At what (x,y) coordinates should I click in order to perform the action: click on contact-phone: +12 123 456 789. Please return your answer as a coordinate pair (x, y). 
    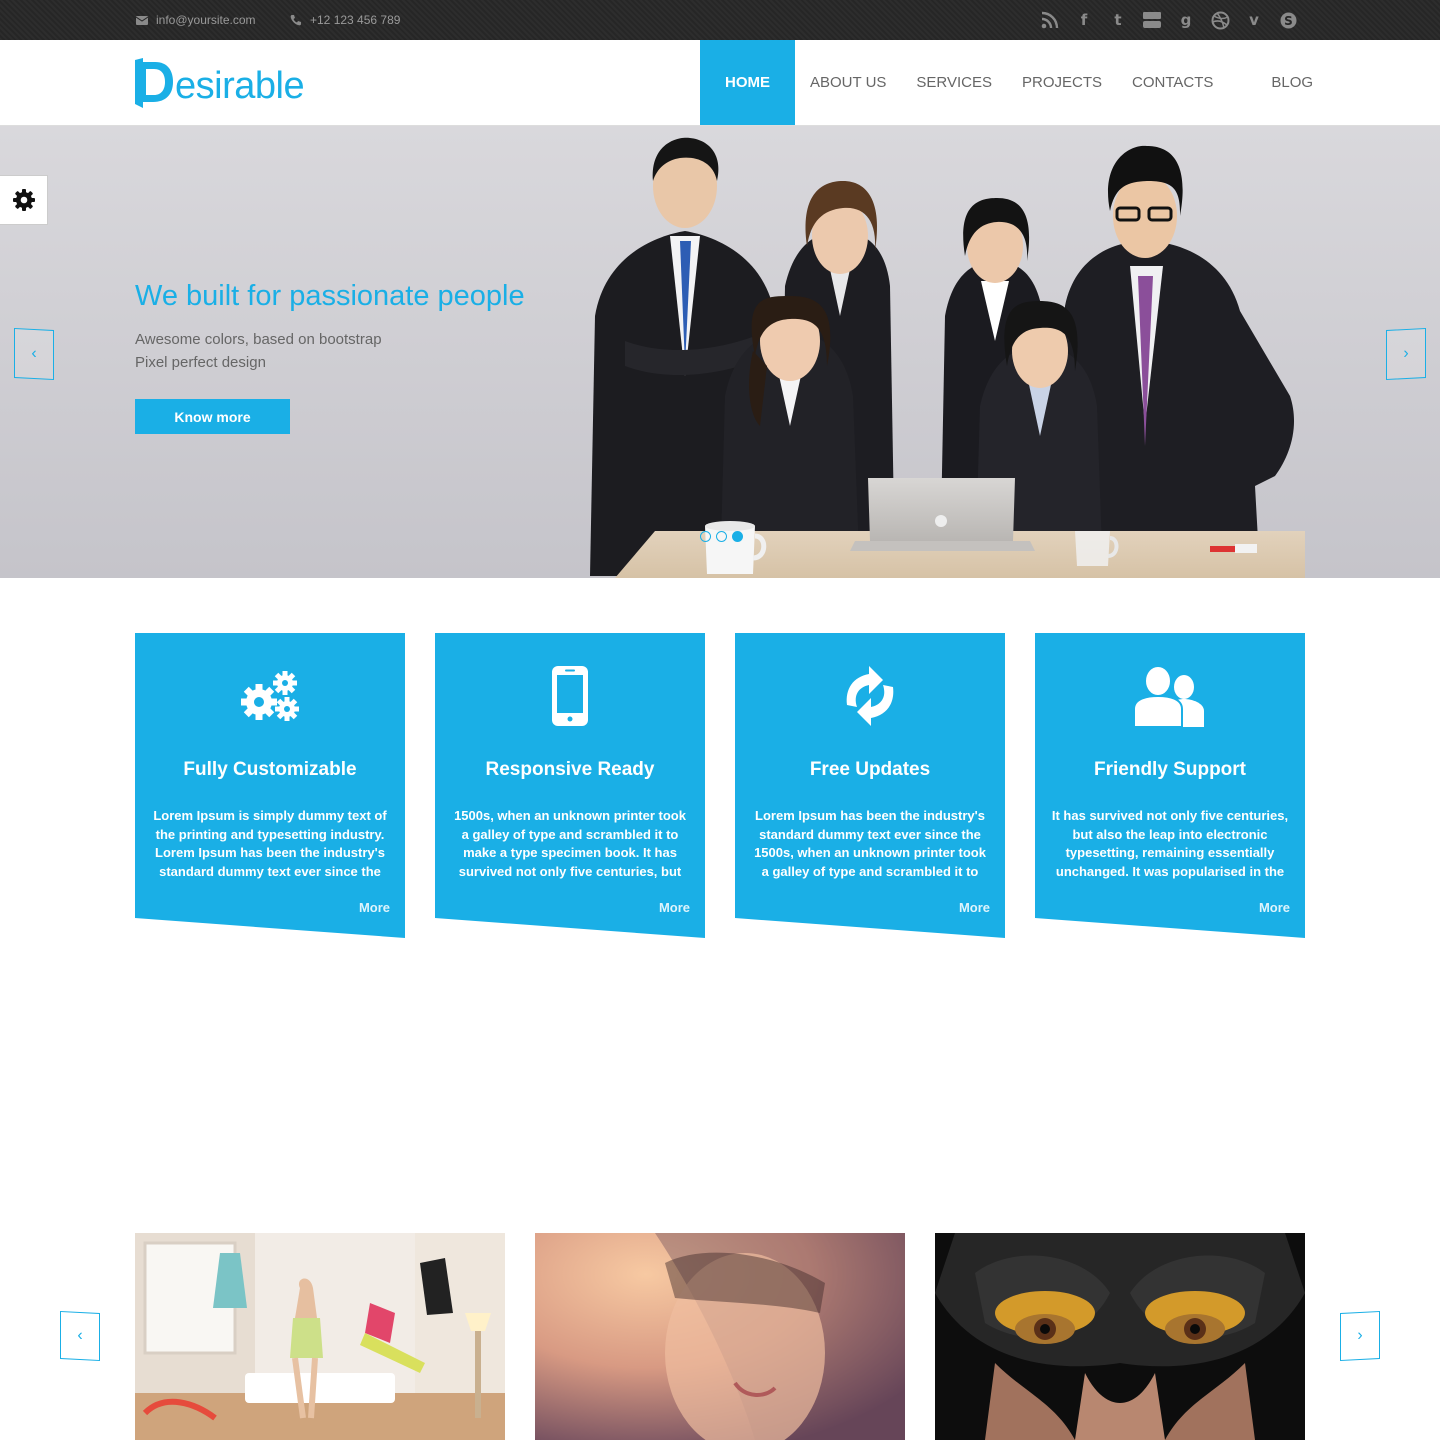
    Looking at the image, I should click on (345, 20).